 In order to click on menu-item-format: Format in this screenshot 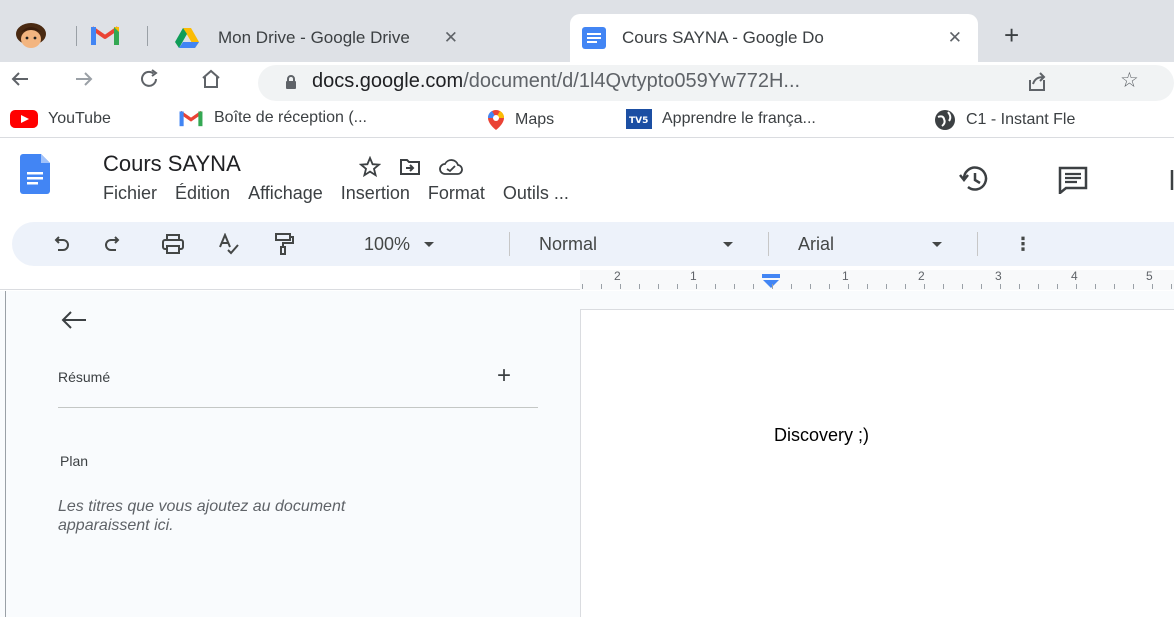, I will do `click(456, 193)`.